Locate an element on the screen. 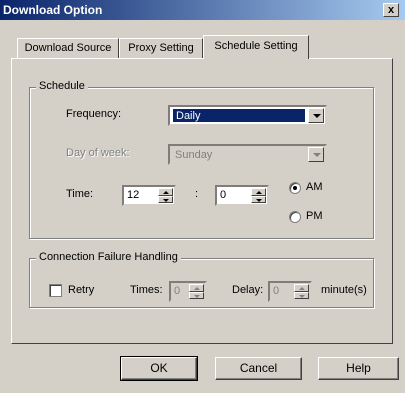 This screenshot has height=393, width=405. day-of-week-value: Sunday is located at coordinates (194, 155).